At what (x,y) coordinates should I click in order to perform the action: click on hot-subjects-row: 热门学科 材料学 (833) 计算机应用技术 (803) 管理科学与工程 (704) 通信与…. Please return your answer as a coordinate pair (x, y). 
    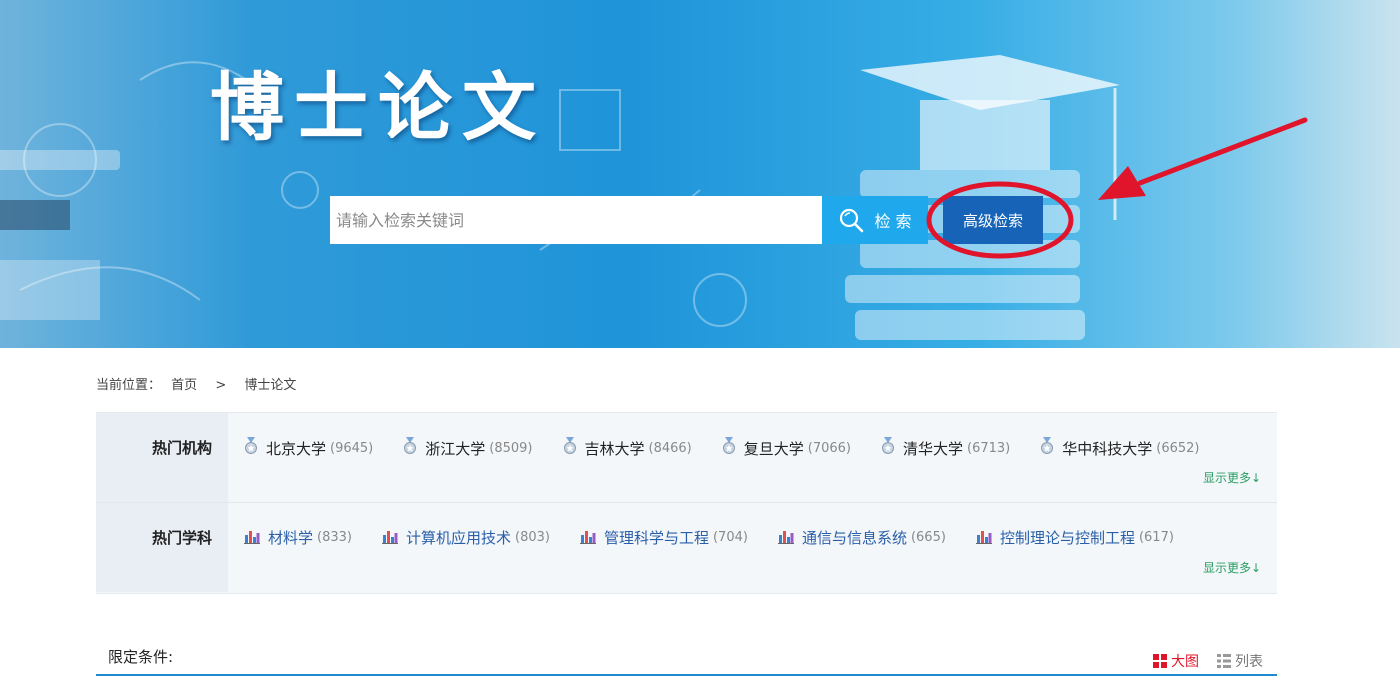
    Looking at the image, I should click on (686, 547).